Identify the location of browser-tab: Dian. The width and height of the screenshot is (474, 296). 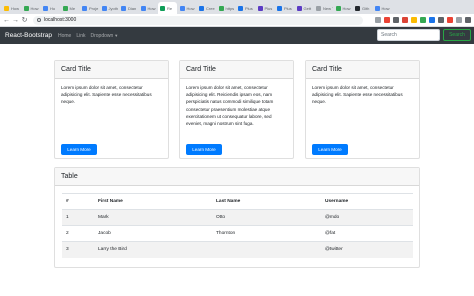
(128, 8).